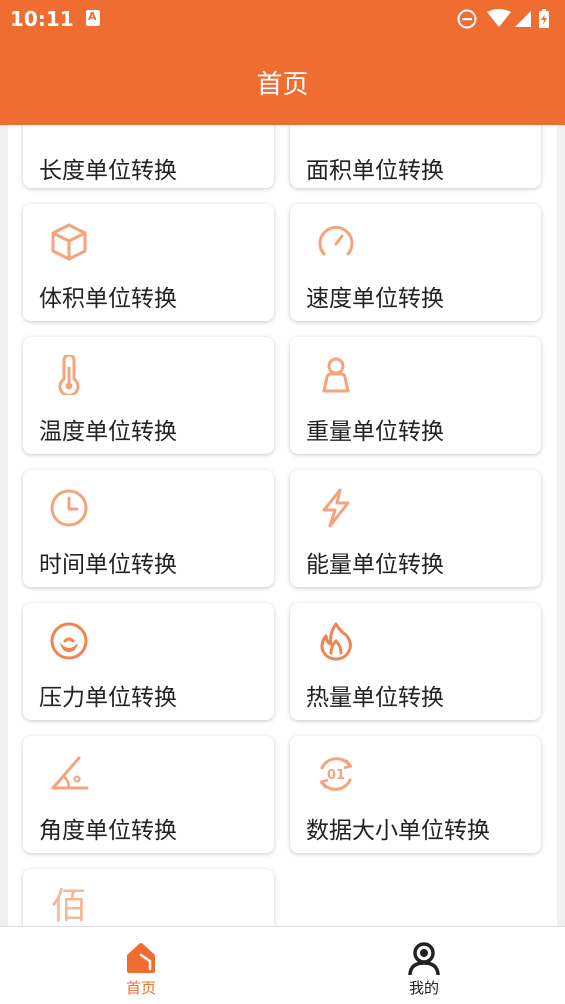 Image resolution: width=565 pixels, height=1004 pixels. Describe the element at coordinates (375, 432) in the screenshot. I see `card-label: 重量单位转换` at that location.